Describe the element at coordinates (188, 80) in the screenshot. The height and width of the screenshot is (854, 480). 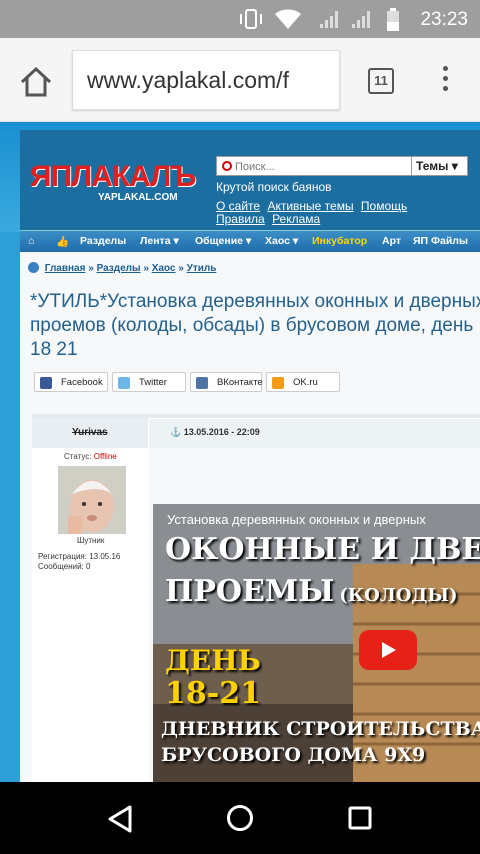
I see `url-text: www.yaplakal.com/f` at that location.